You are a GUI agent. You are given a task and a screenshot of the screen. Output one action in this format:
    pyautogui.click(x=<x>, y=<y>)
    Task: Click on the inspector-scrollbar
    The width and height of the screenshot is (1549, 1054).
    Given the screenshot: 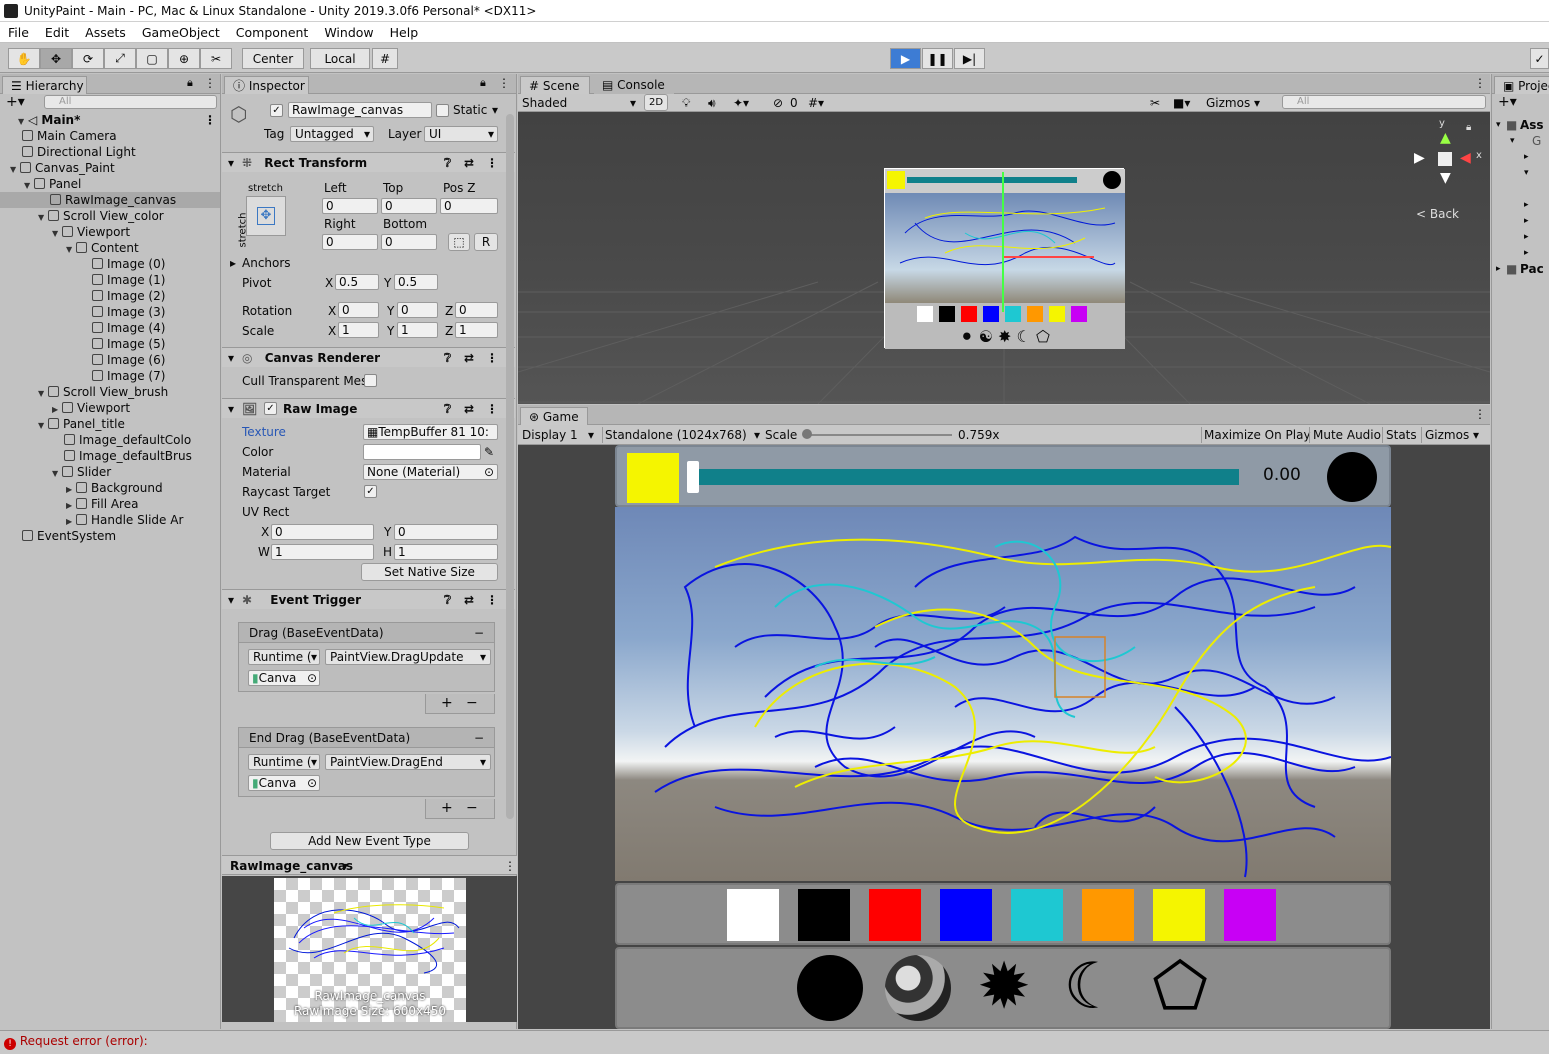 What is the action you would take?
    pyautogui.click(x=510, y=466)
    